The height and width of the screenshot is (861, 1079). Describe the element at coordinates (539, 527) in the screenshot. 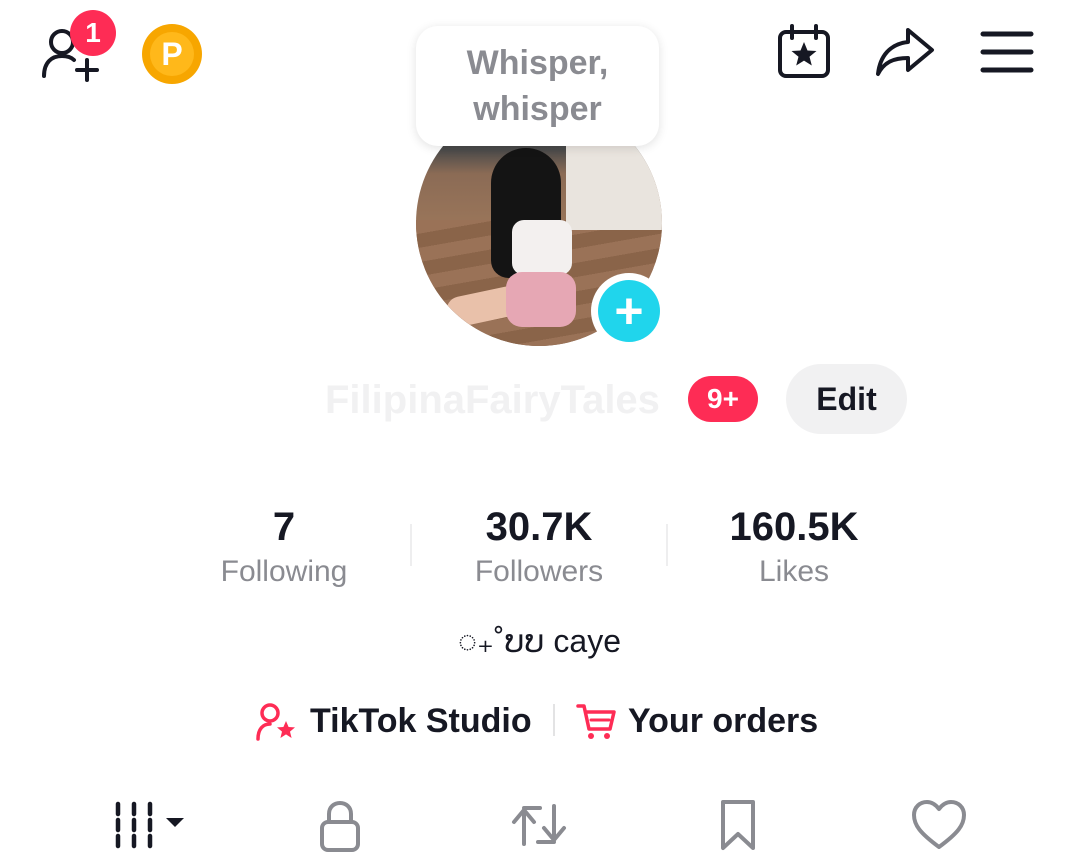

I see `followers-count: 30.7K` at that location.